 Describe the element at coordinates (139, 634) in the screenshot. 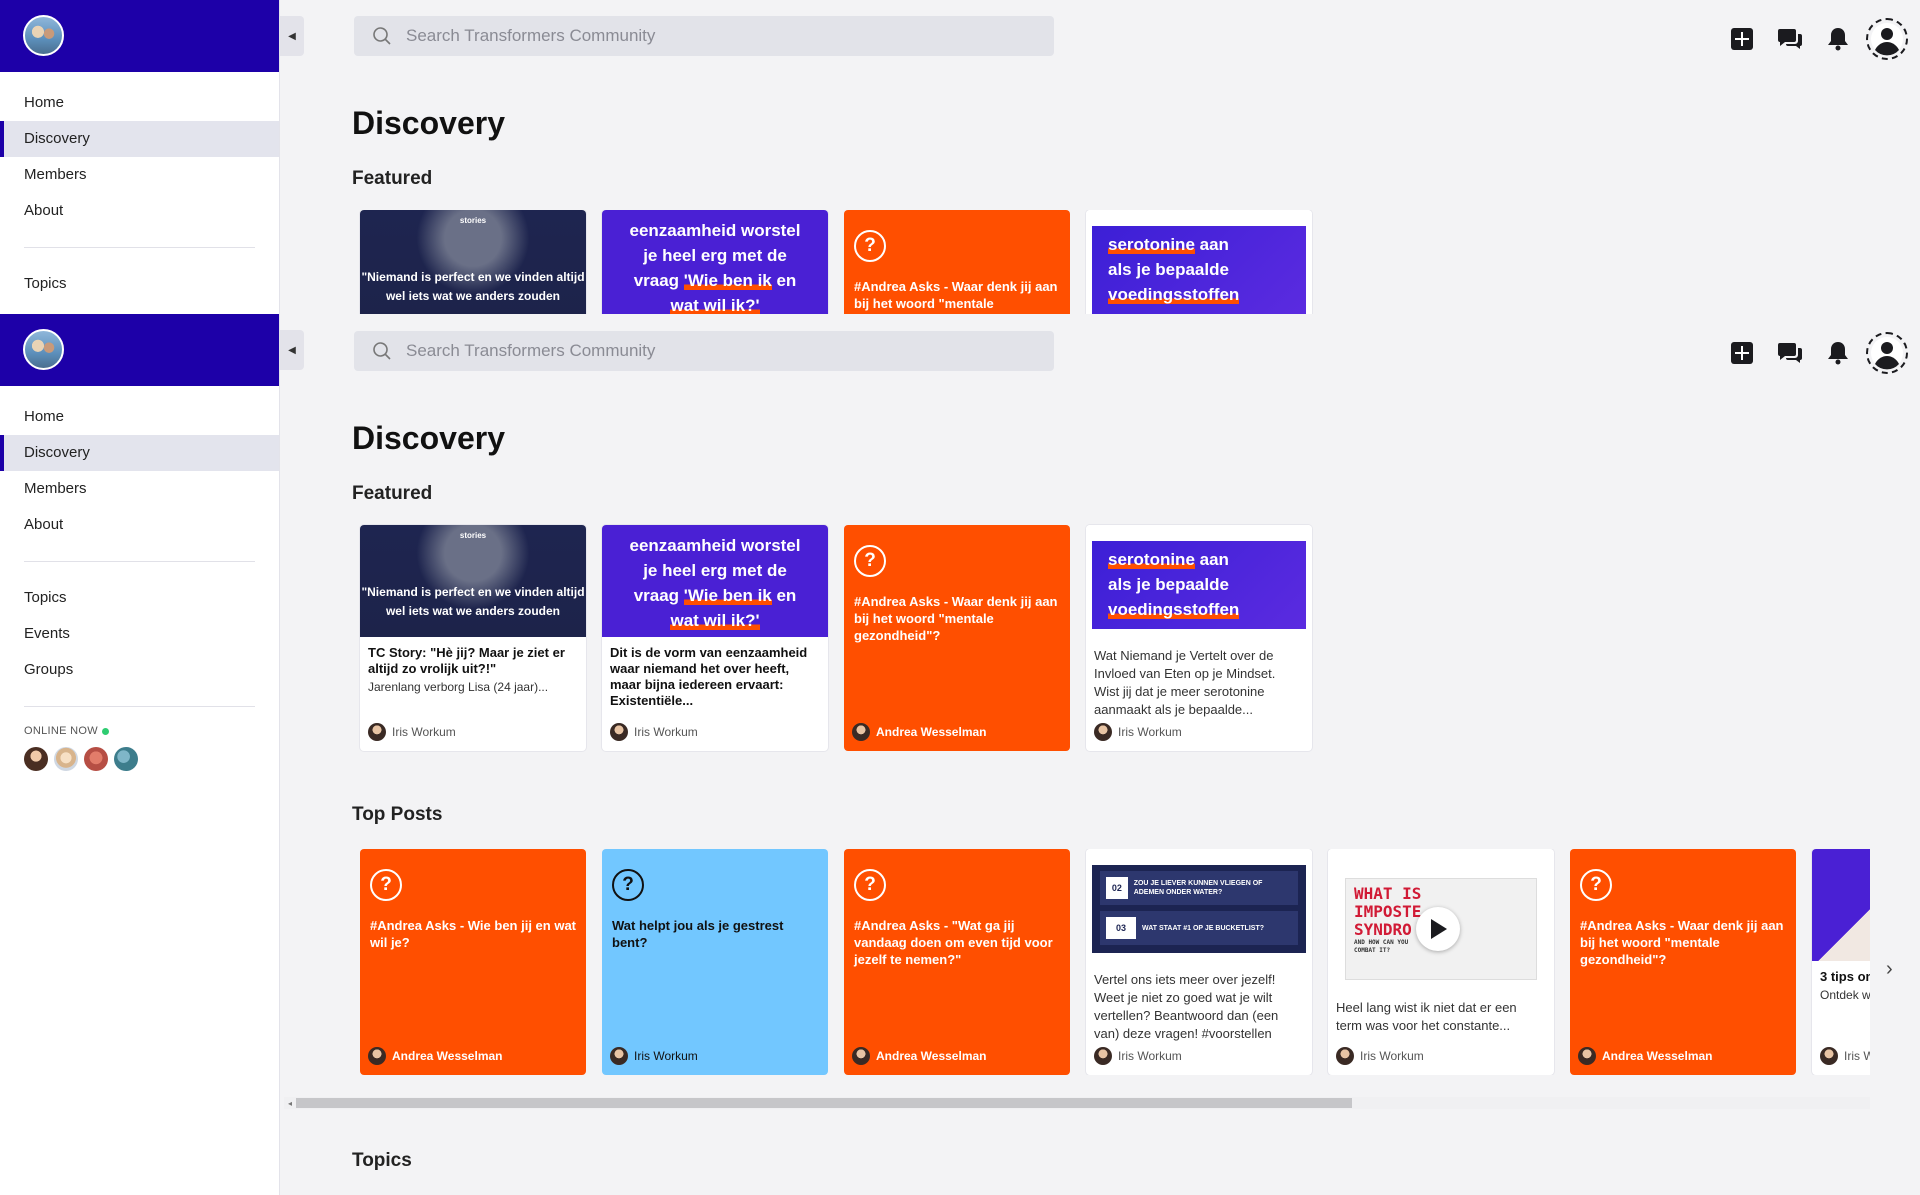

I see `sidebar-item-events: Events` at that location.